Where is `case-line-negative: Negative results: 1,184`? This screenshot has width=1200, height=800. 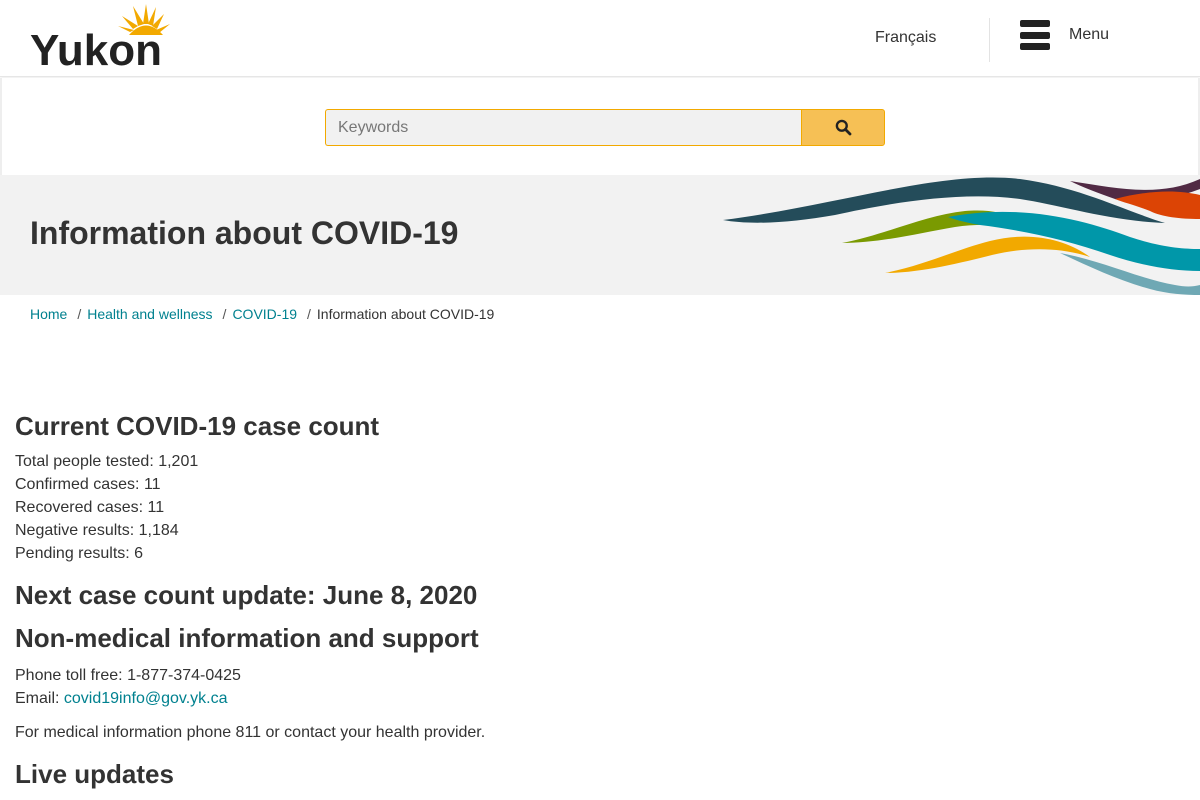 case-line-negative: Negative results: 1,184 is located at coordinates (97, 530).